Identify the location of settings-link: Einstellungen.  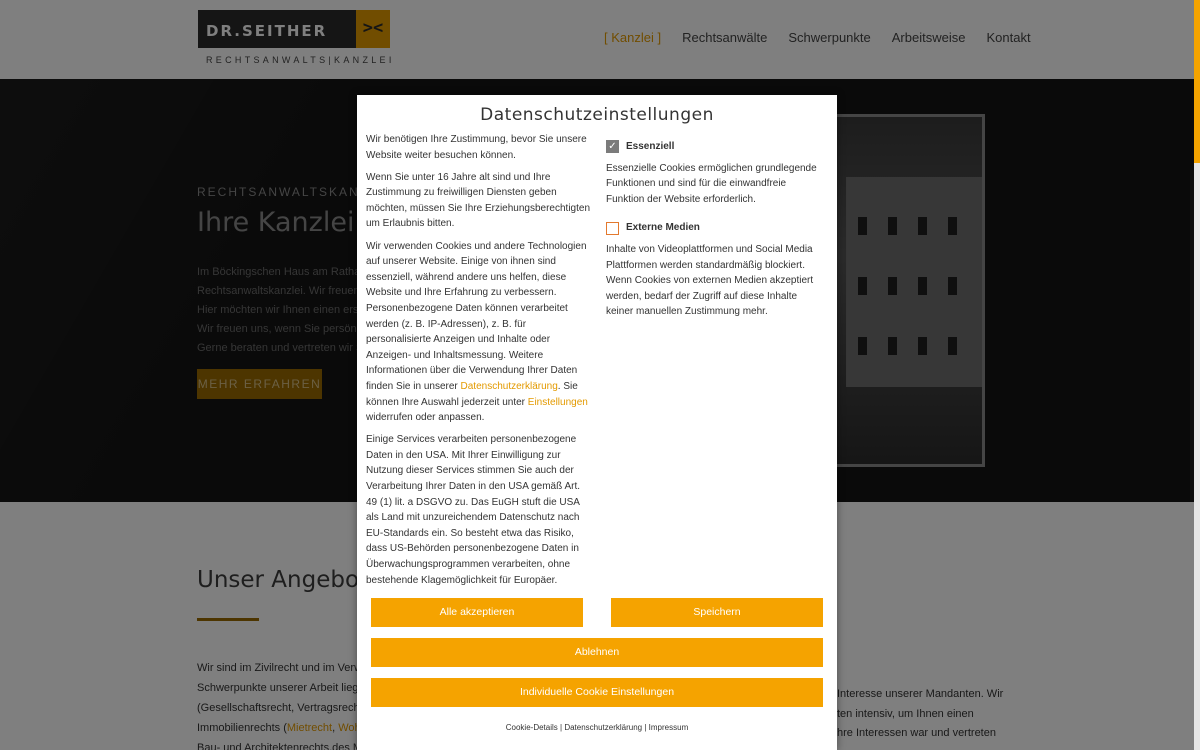
(558, 402).